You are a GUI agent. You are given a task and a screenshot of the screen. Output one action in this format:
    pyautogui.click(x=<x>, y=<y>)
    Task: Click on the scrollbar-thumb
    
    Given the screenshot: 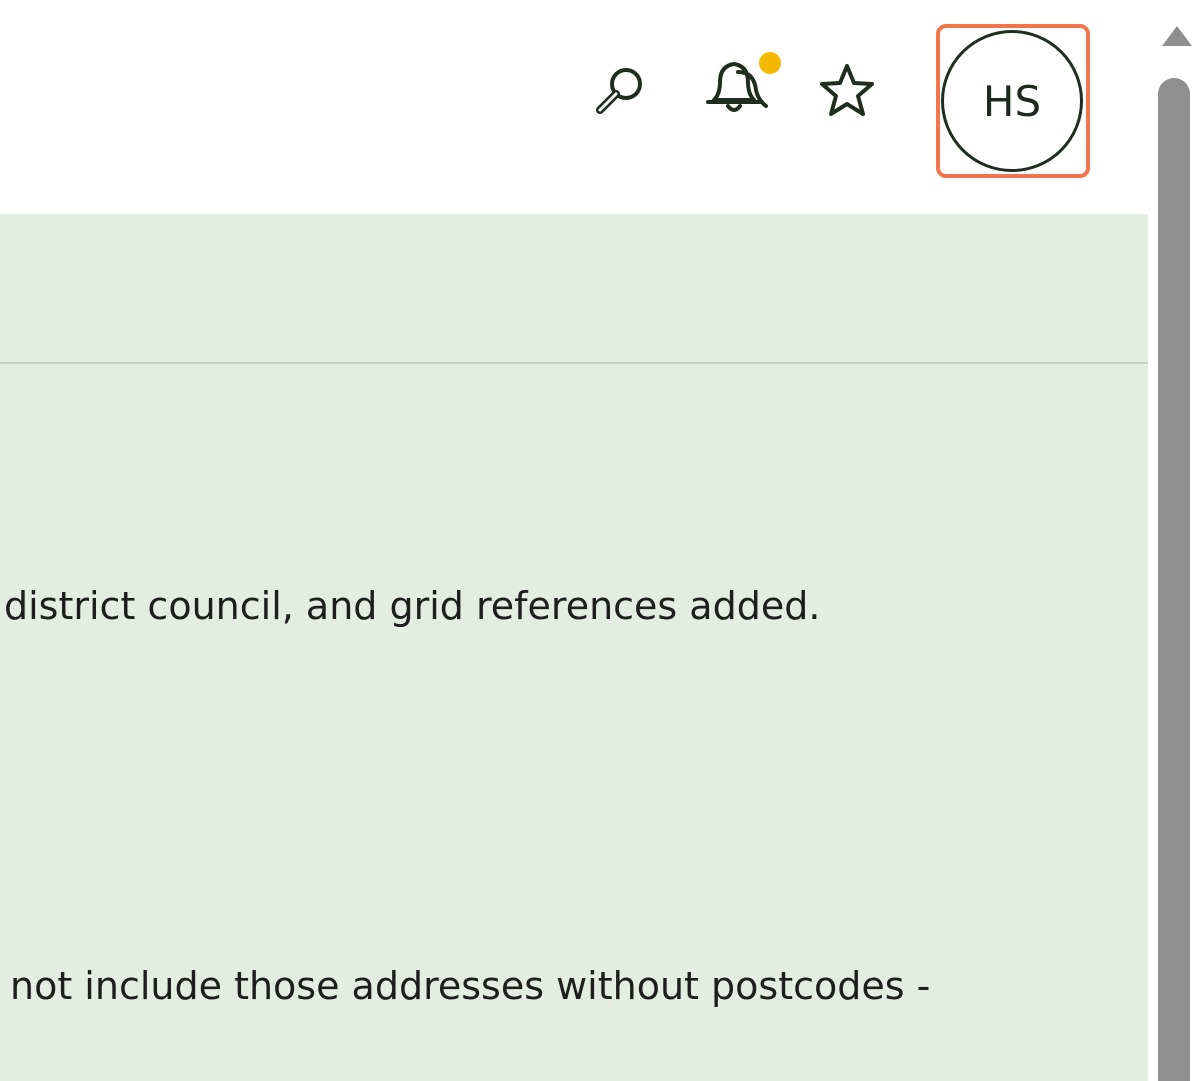 What is the action you would take?
    pyautogui.click(x=1174, y=579)
    